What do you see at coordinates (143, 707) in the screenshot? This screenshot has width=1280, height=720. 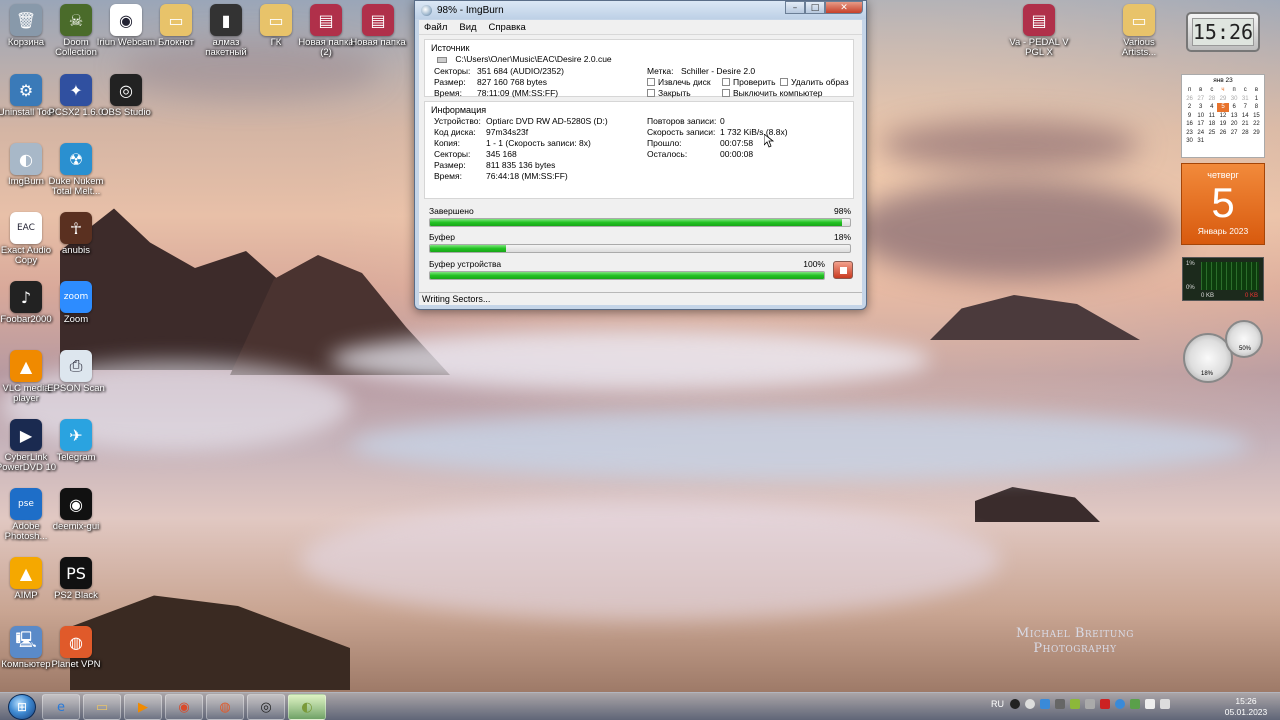 I see `media-player-taskbar-button: ▶` at bounding box center [143, 707].